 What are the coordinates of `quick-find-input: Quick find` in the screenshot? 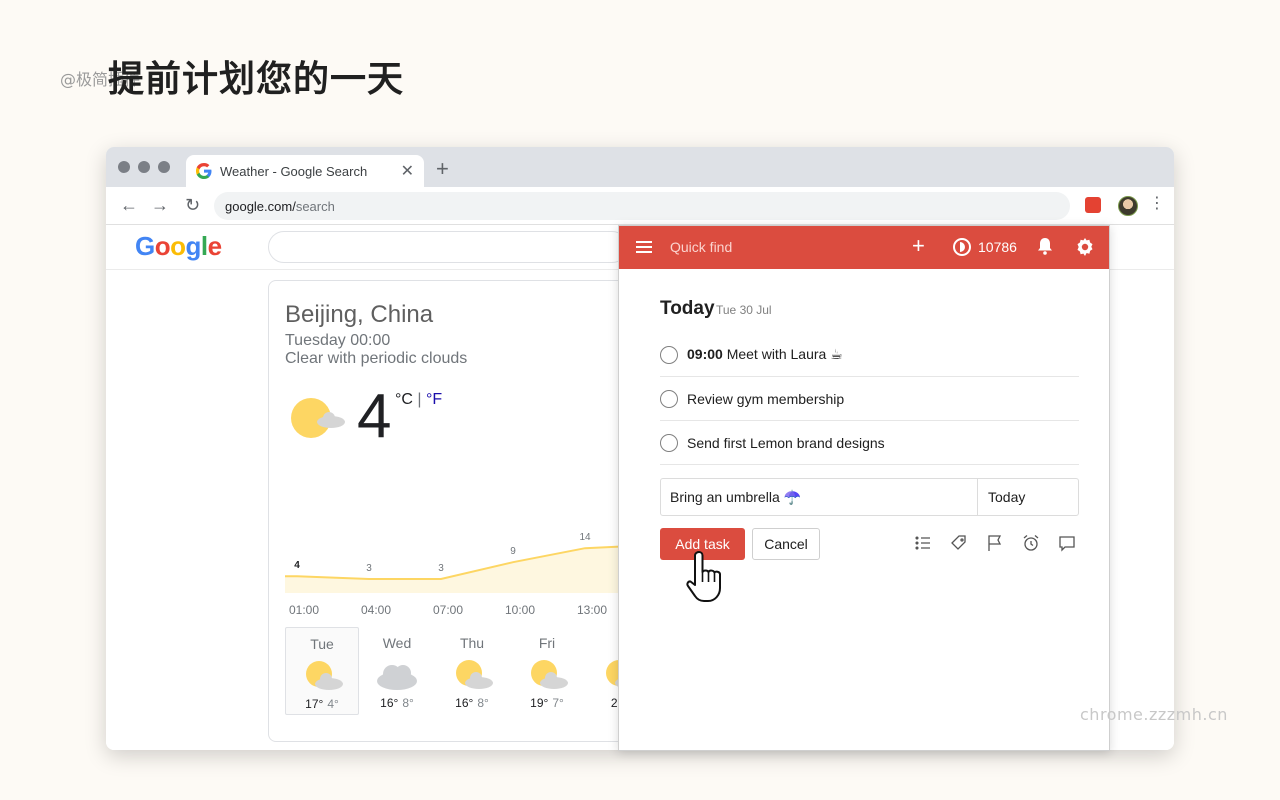 It's located at (701, 247).